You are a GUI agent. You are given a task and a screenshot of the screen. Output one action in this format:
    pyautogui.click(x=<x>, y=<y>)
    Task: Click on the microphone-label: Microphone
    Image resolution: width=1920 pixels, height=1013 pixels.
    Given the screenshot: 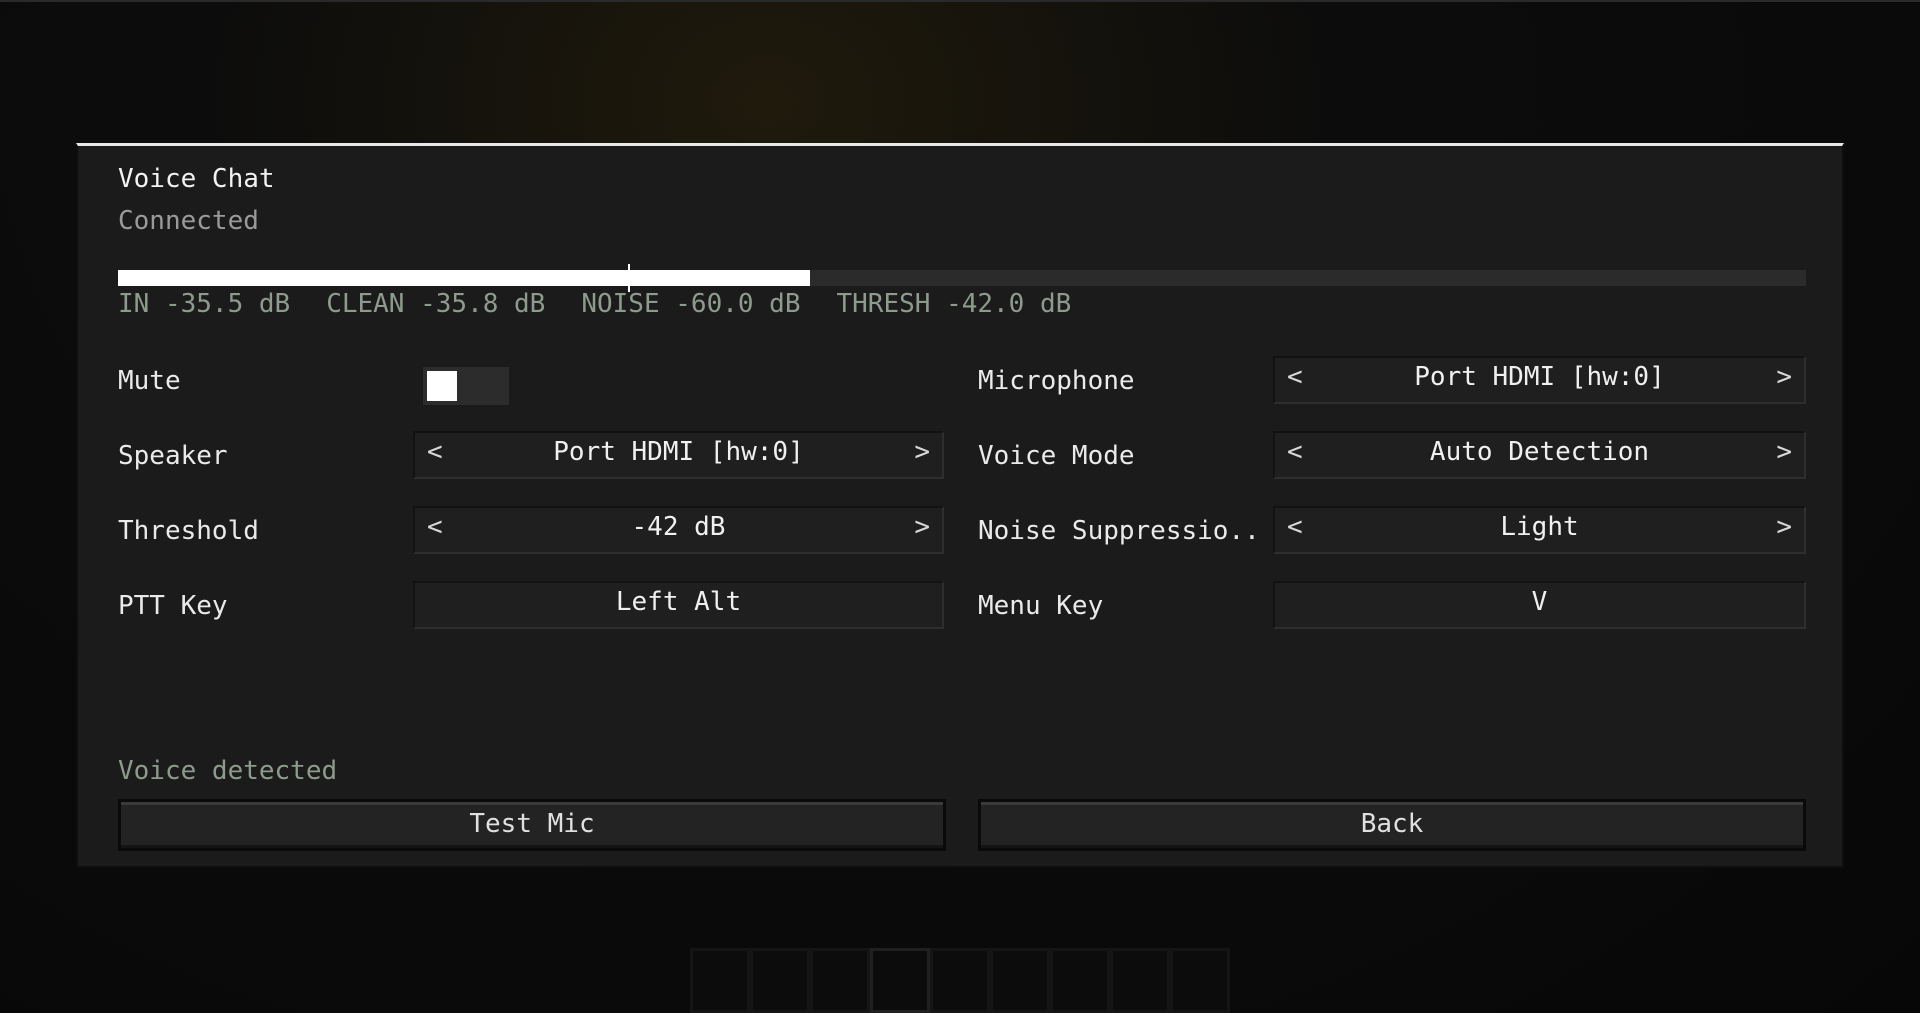 What is the action you would take?
    pyautogui.click(x=1056, y=381)
    